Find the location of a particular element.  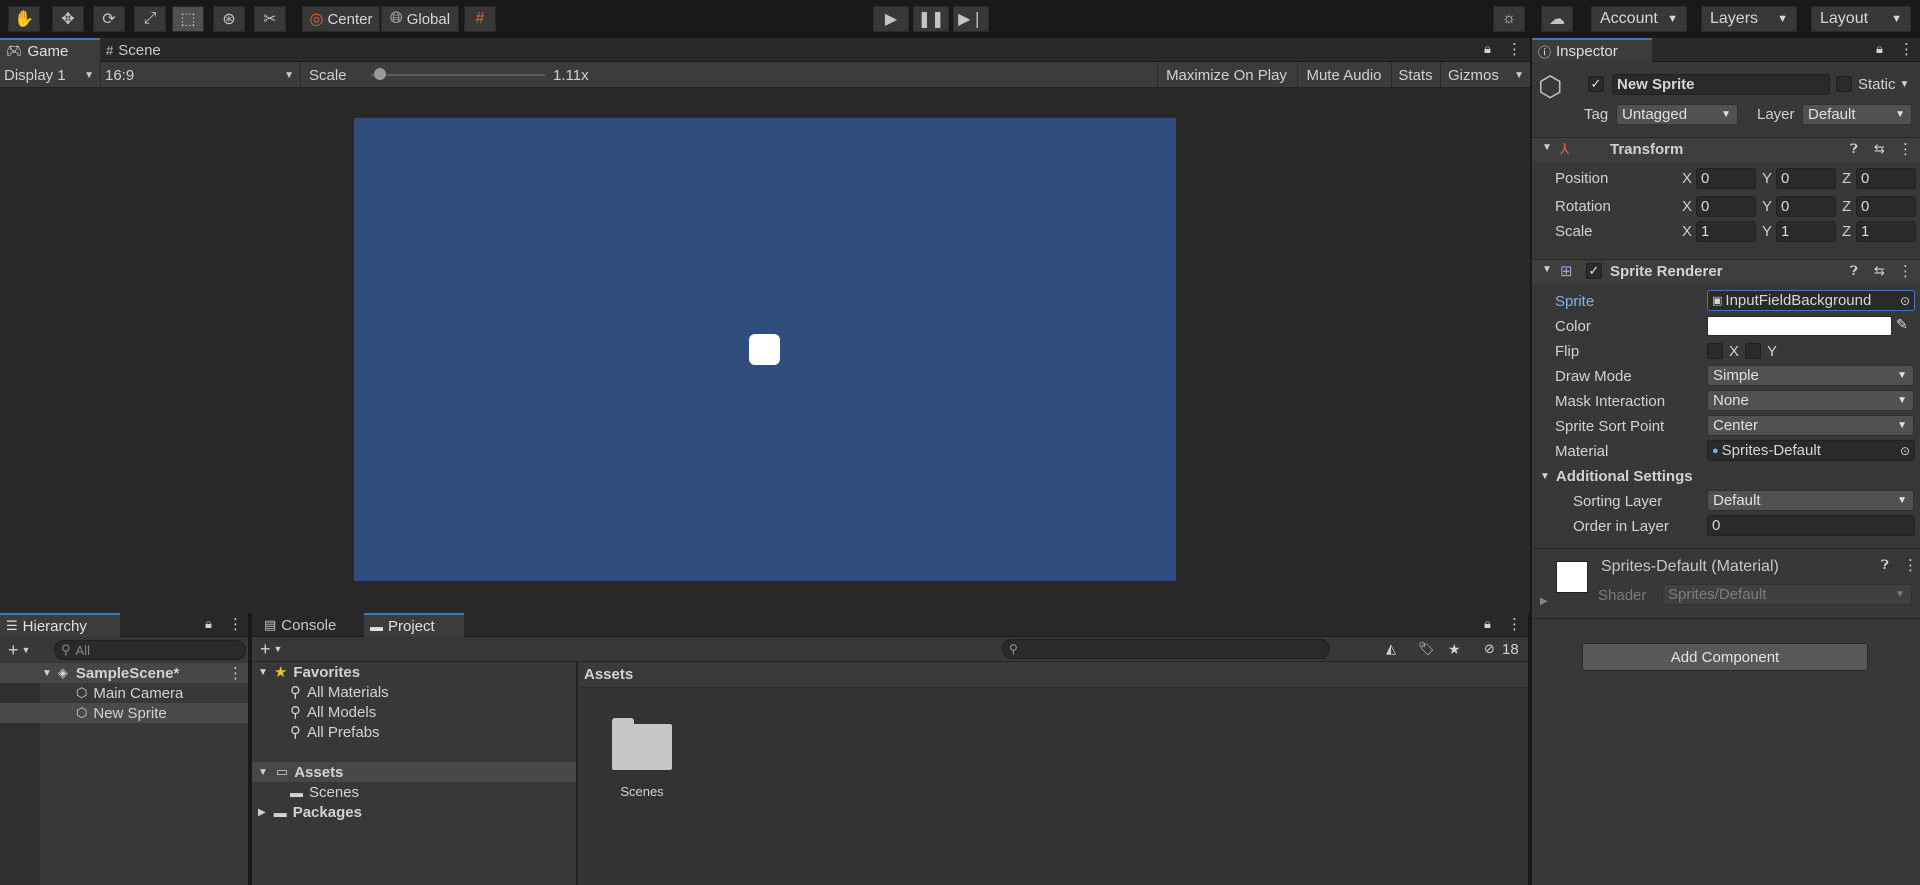

rotation-y-field: 0 is located at coordinates (1806, 206).